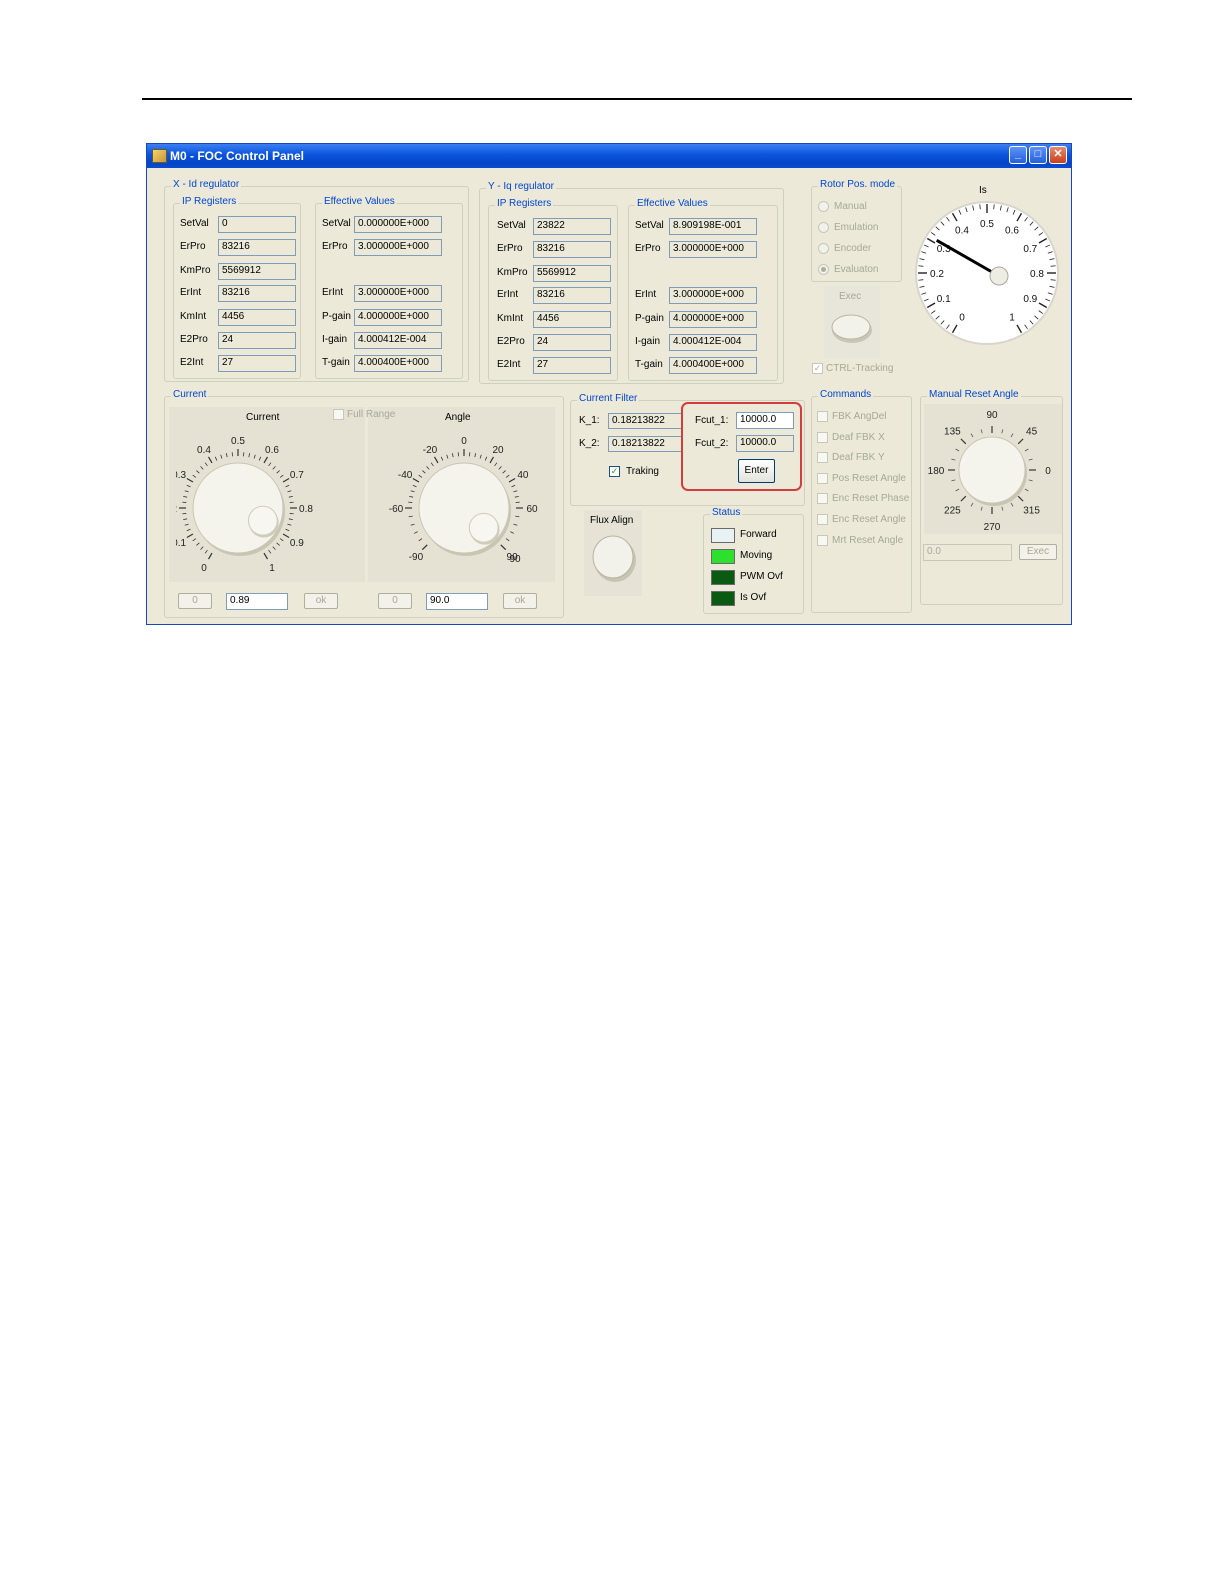  Describe the element at coordinates (306, 509) in the screenshot. I see `current-knob-tick-label: 0.8` at that location.